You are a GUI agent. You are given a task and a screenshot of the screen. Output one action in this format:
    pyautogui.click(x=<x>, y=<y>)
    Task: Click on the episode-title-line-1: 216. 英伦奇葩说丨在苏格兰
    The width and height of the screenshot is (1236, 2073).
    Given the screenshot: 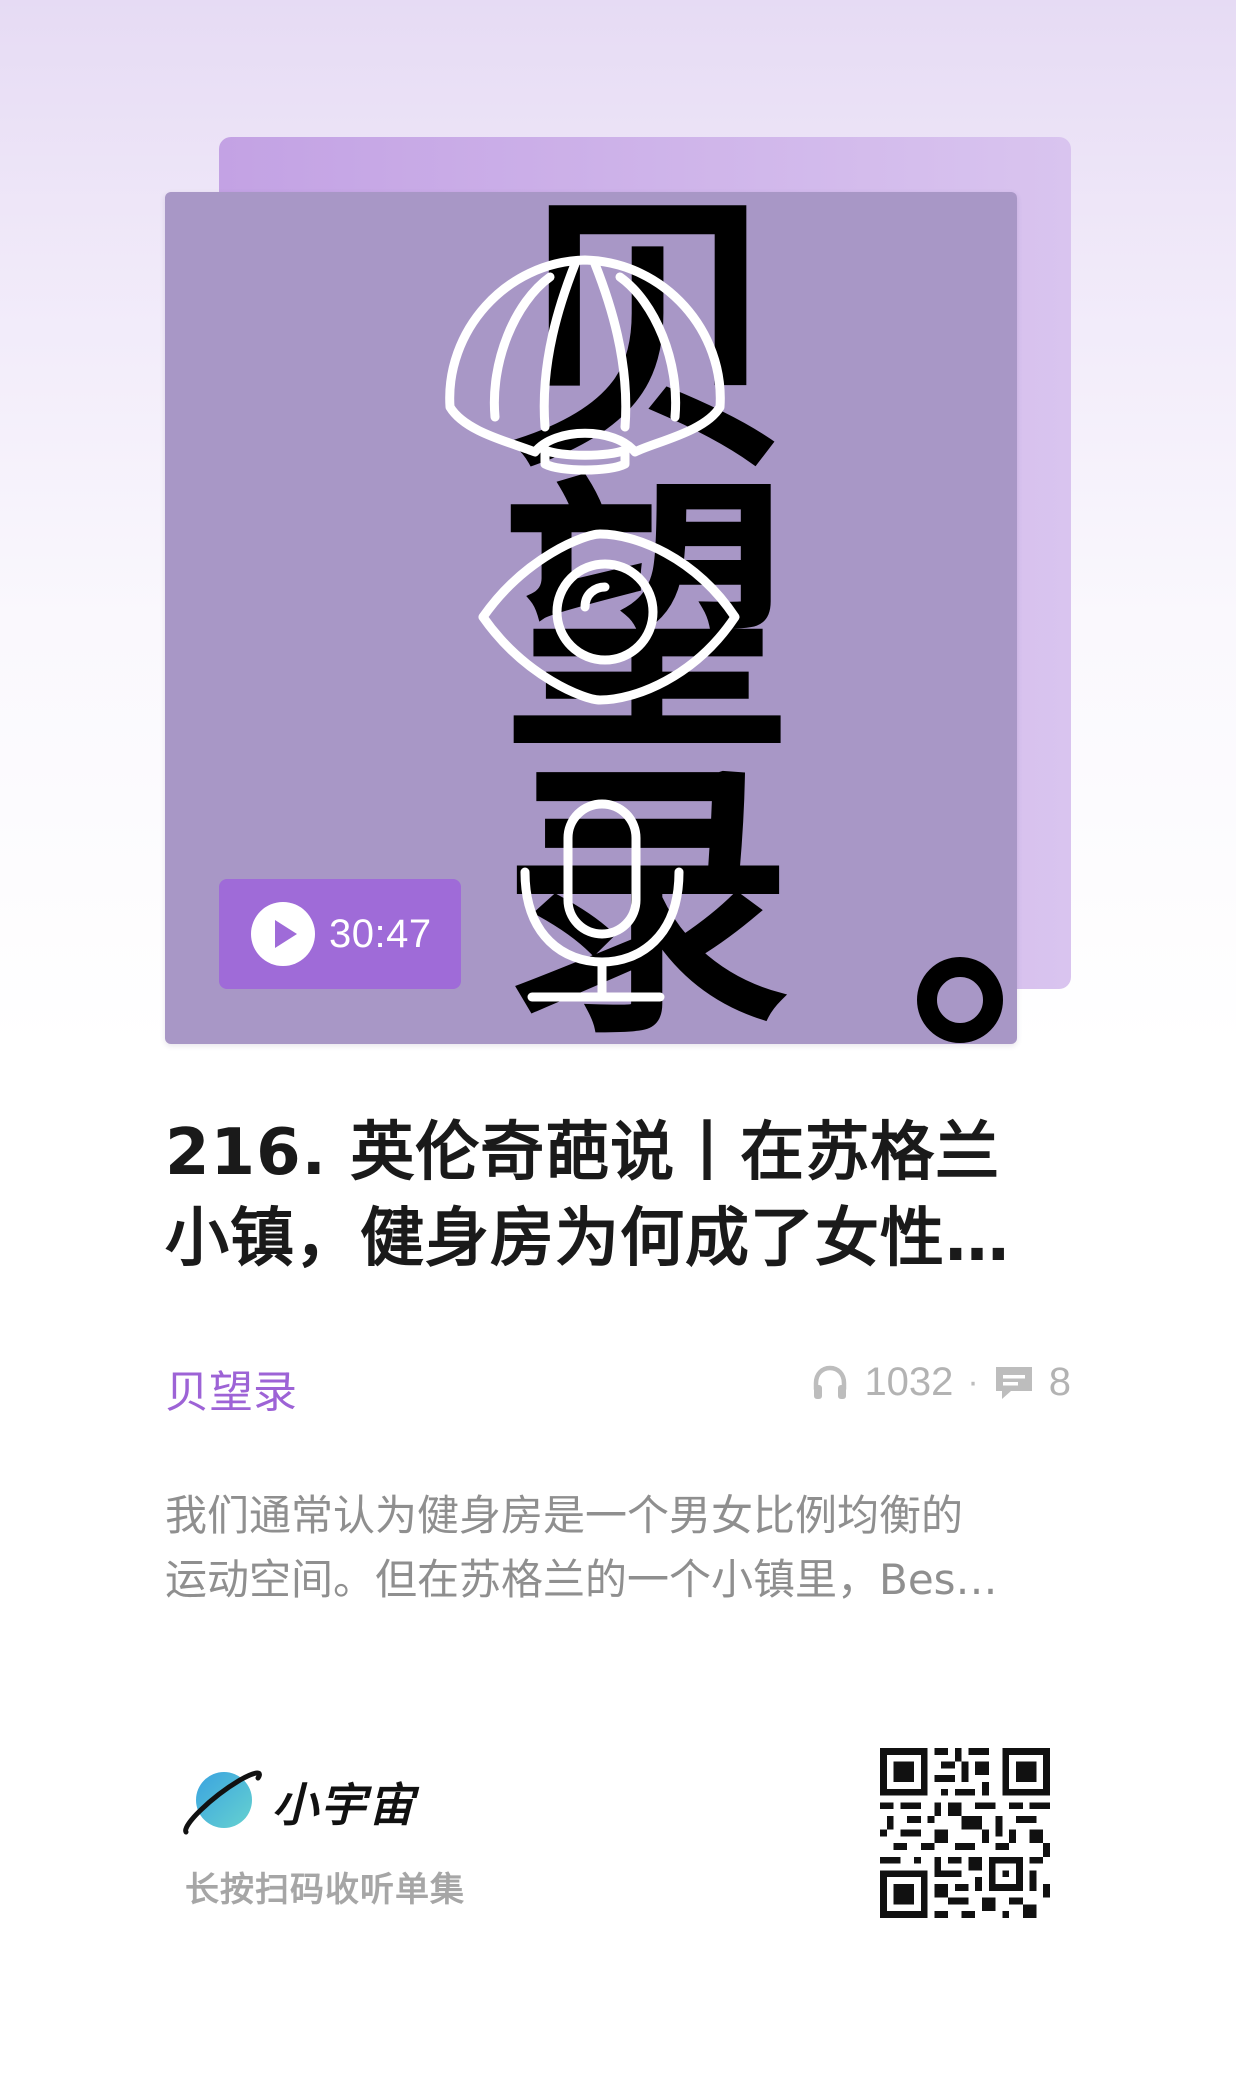 What is the action you would take?
    pyautogui.click(x=583, y=1153)
    